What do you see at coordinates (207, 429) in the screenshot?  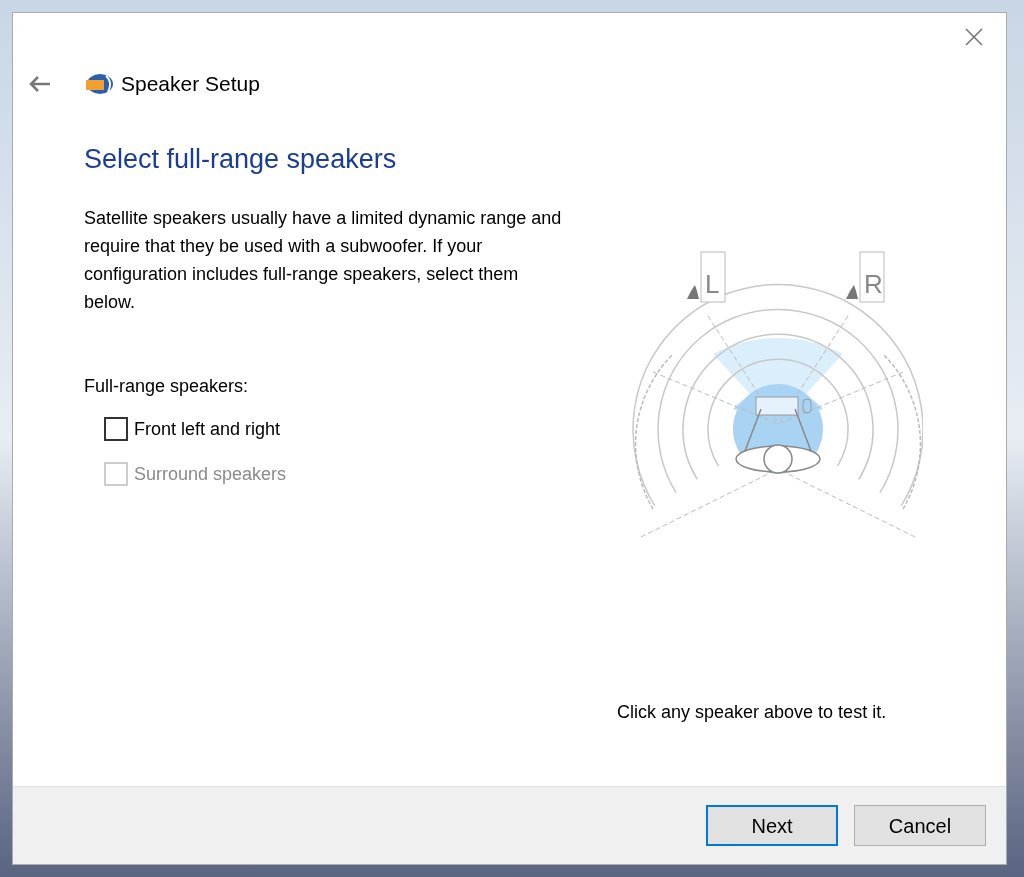 I see `checkbox-label: Front left and right` at bounding box center [207, 429].